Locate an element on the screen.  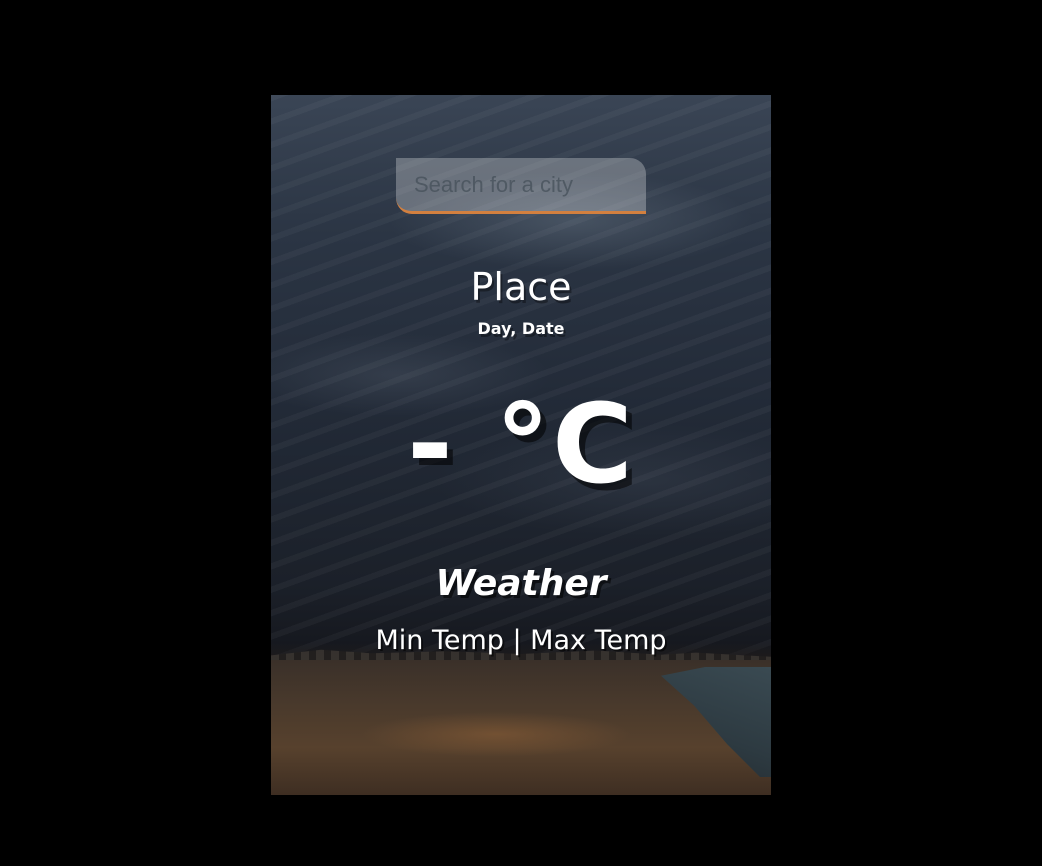
weather-condition: Weather is located at coordinates (521, 583).